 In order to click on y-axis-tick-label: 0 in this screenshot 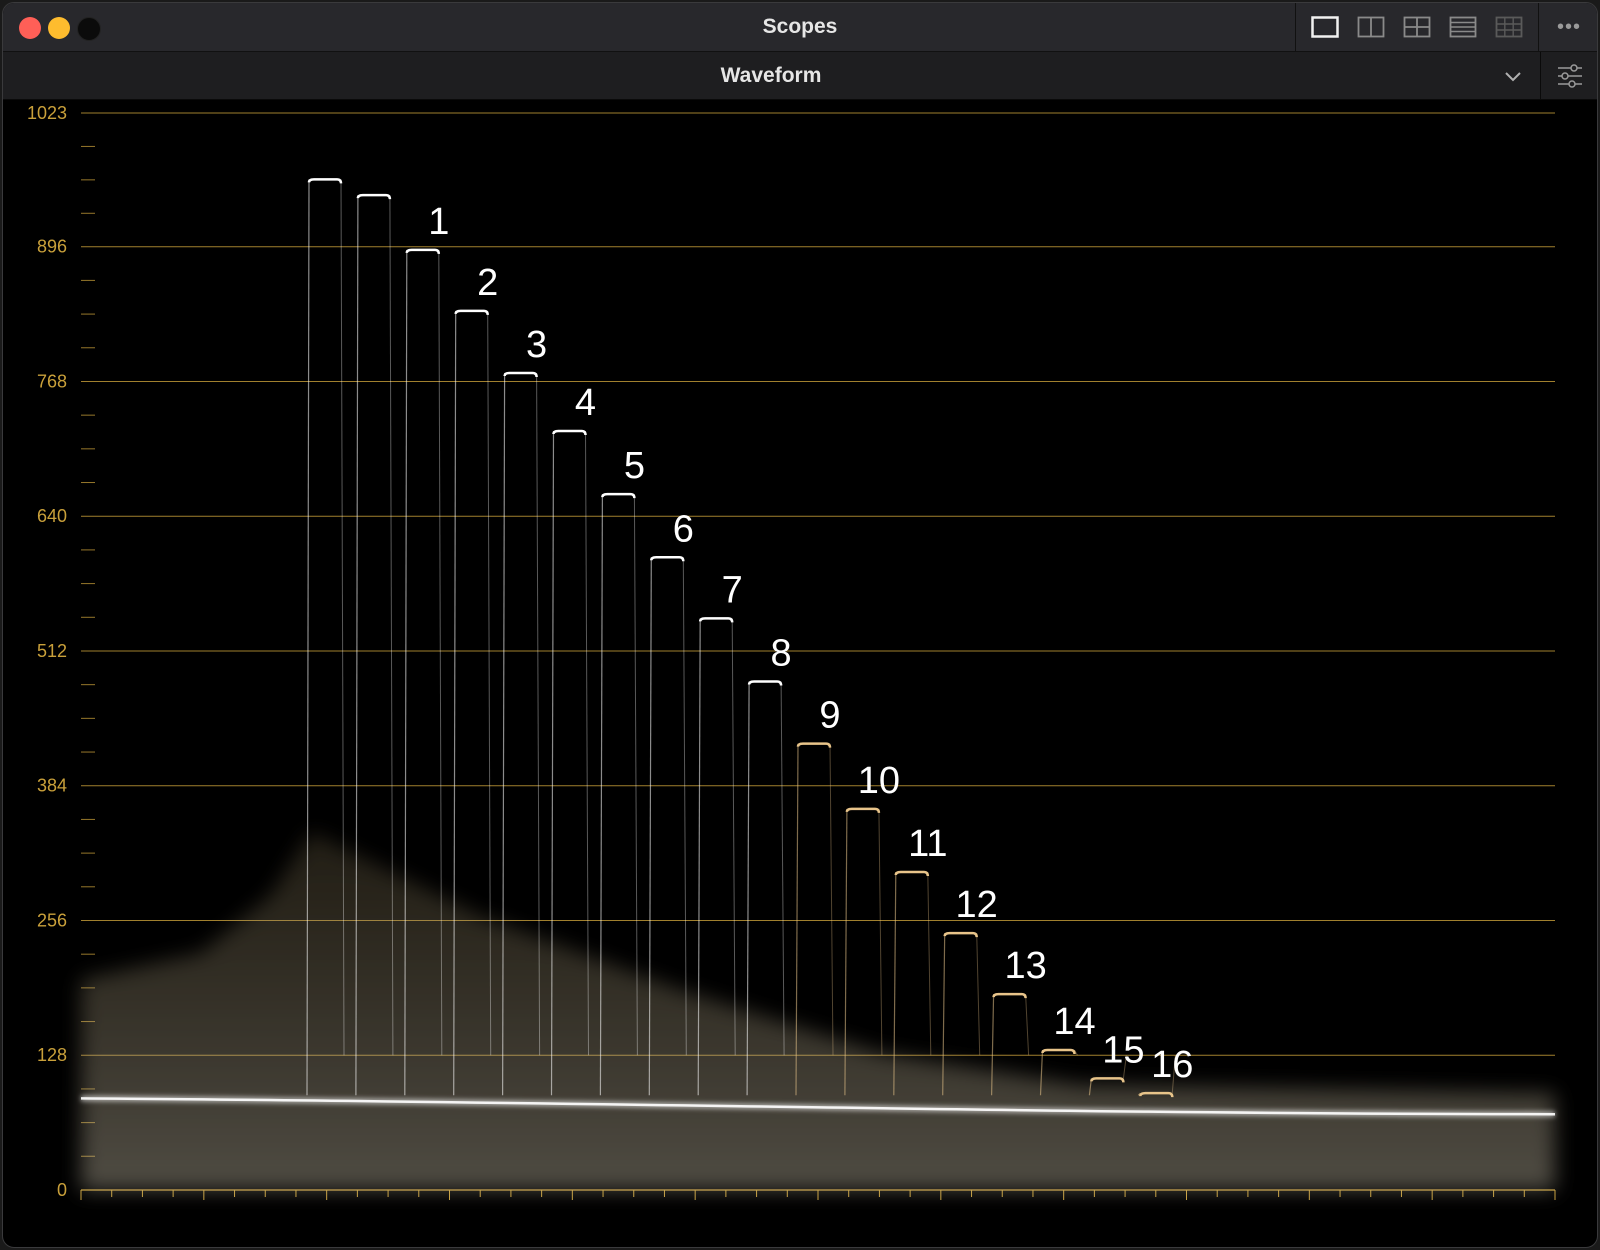, I will do `click(62, 1190)`.